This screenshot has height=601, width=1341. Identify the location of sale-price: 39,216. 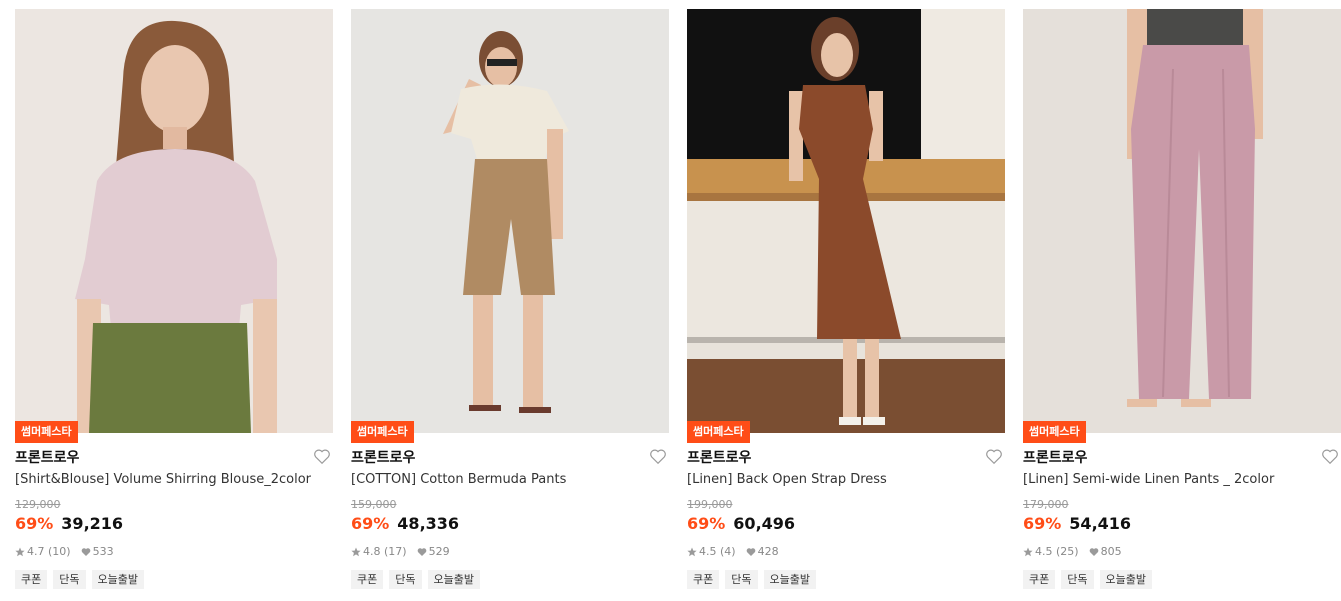
(92, 523).